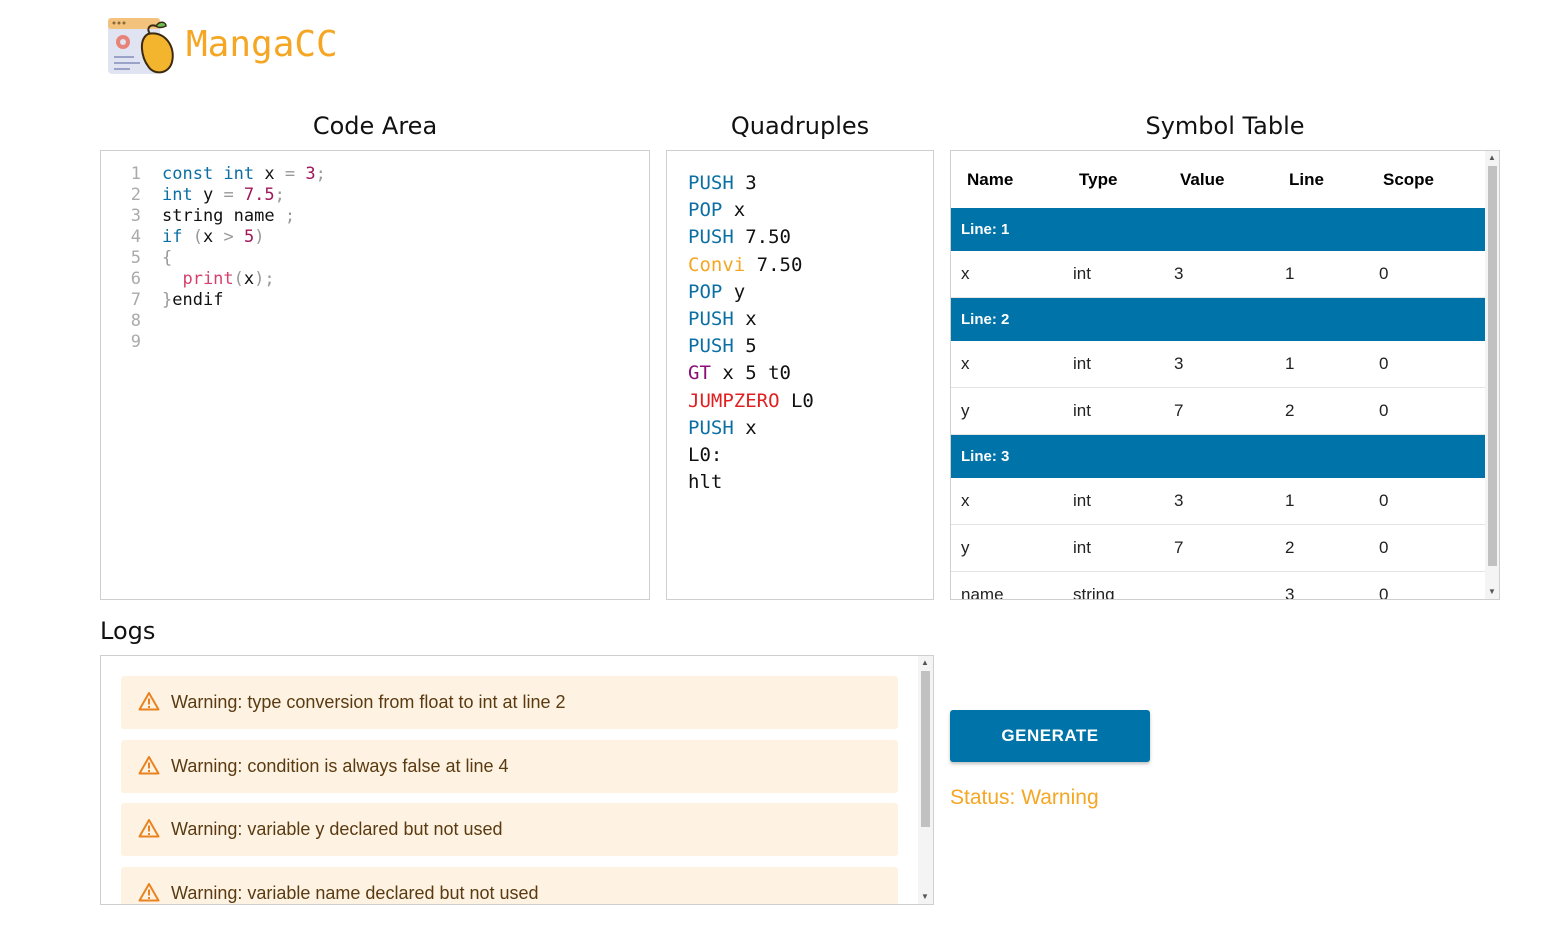 Image resolution: width=1568 pixels, height=932 pixels. I want to click on code-token: =, so click(233, 195).